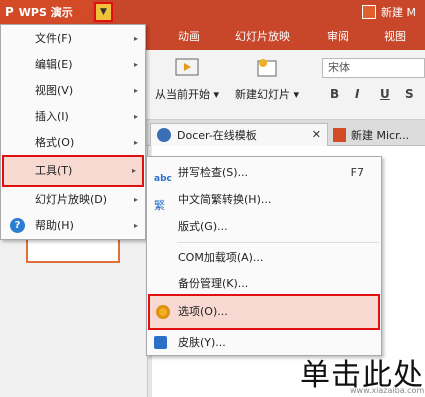  I want to click on app-menu-button: P WPS 演示, so click(46, 12).